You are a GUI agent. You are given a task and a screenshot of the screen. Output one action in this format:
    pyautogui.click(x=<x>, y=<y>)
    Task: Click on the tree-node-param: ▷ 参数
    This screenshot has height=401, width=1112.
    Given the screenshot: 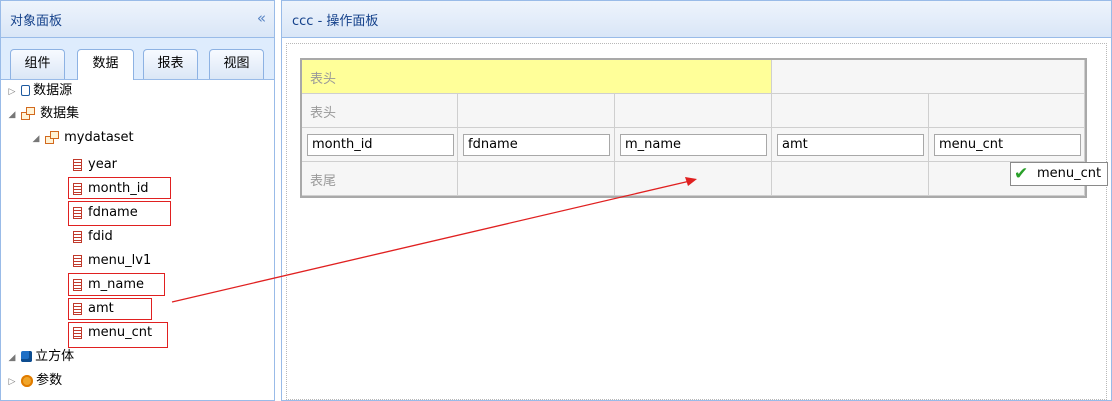 What is the action you would take?
    pyautogui.click(x=35, y=381)
    